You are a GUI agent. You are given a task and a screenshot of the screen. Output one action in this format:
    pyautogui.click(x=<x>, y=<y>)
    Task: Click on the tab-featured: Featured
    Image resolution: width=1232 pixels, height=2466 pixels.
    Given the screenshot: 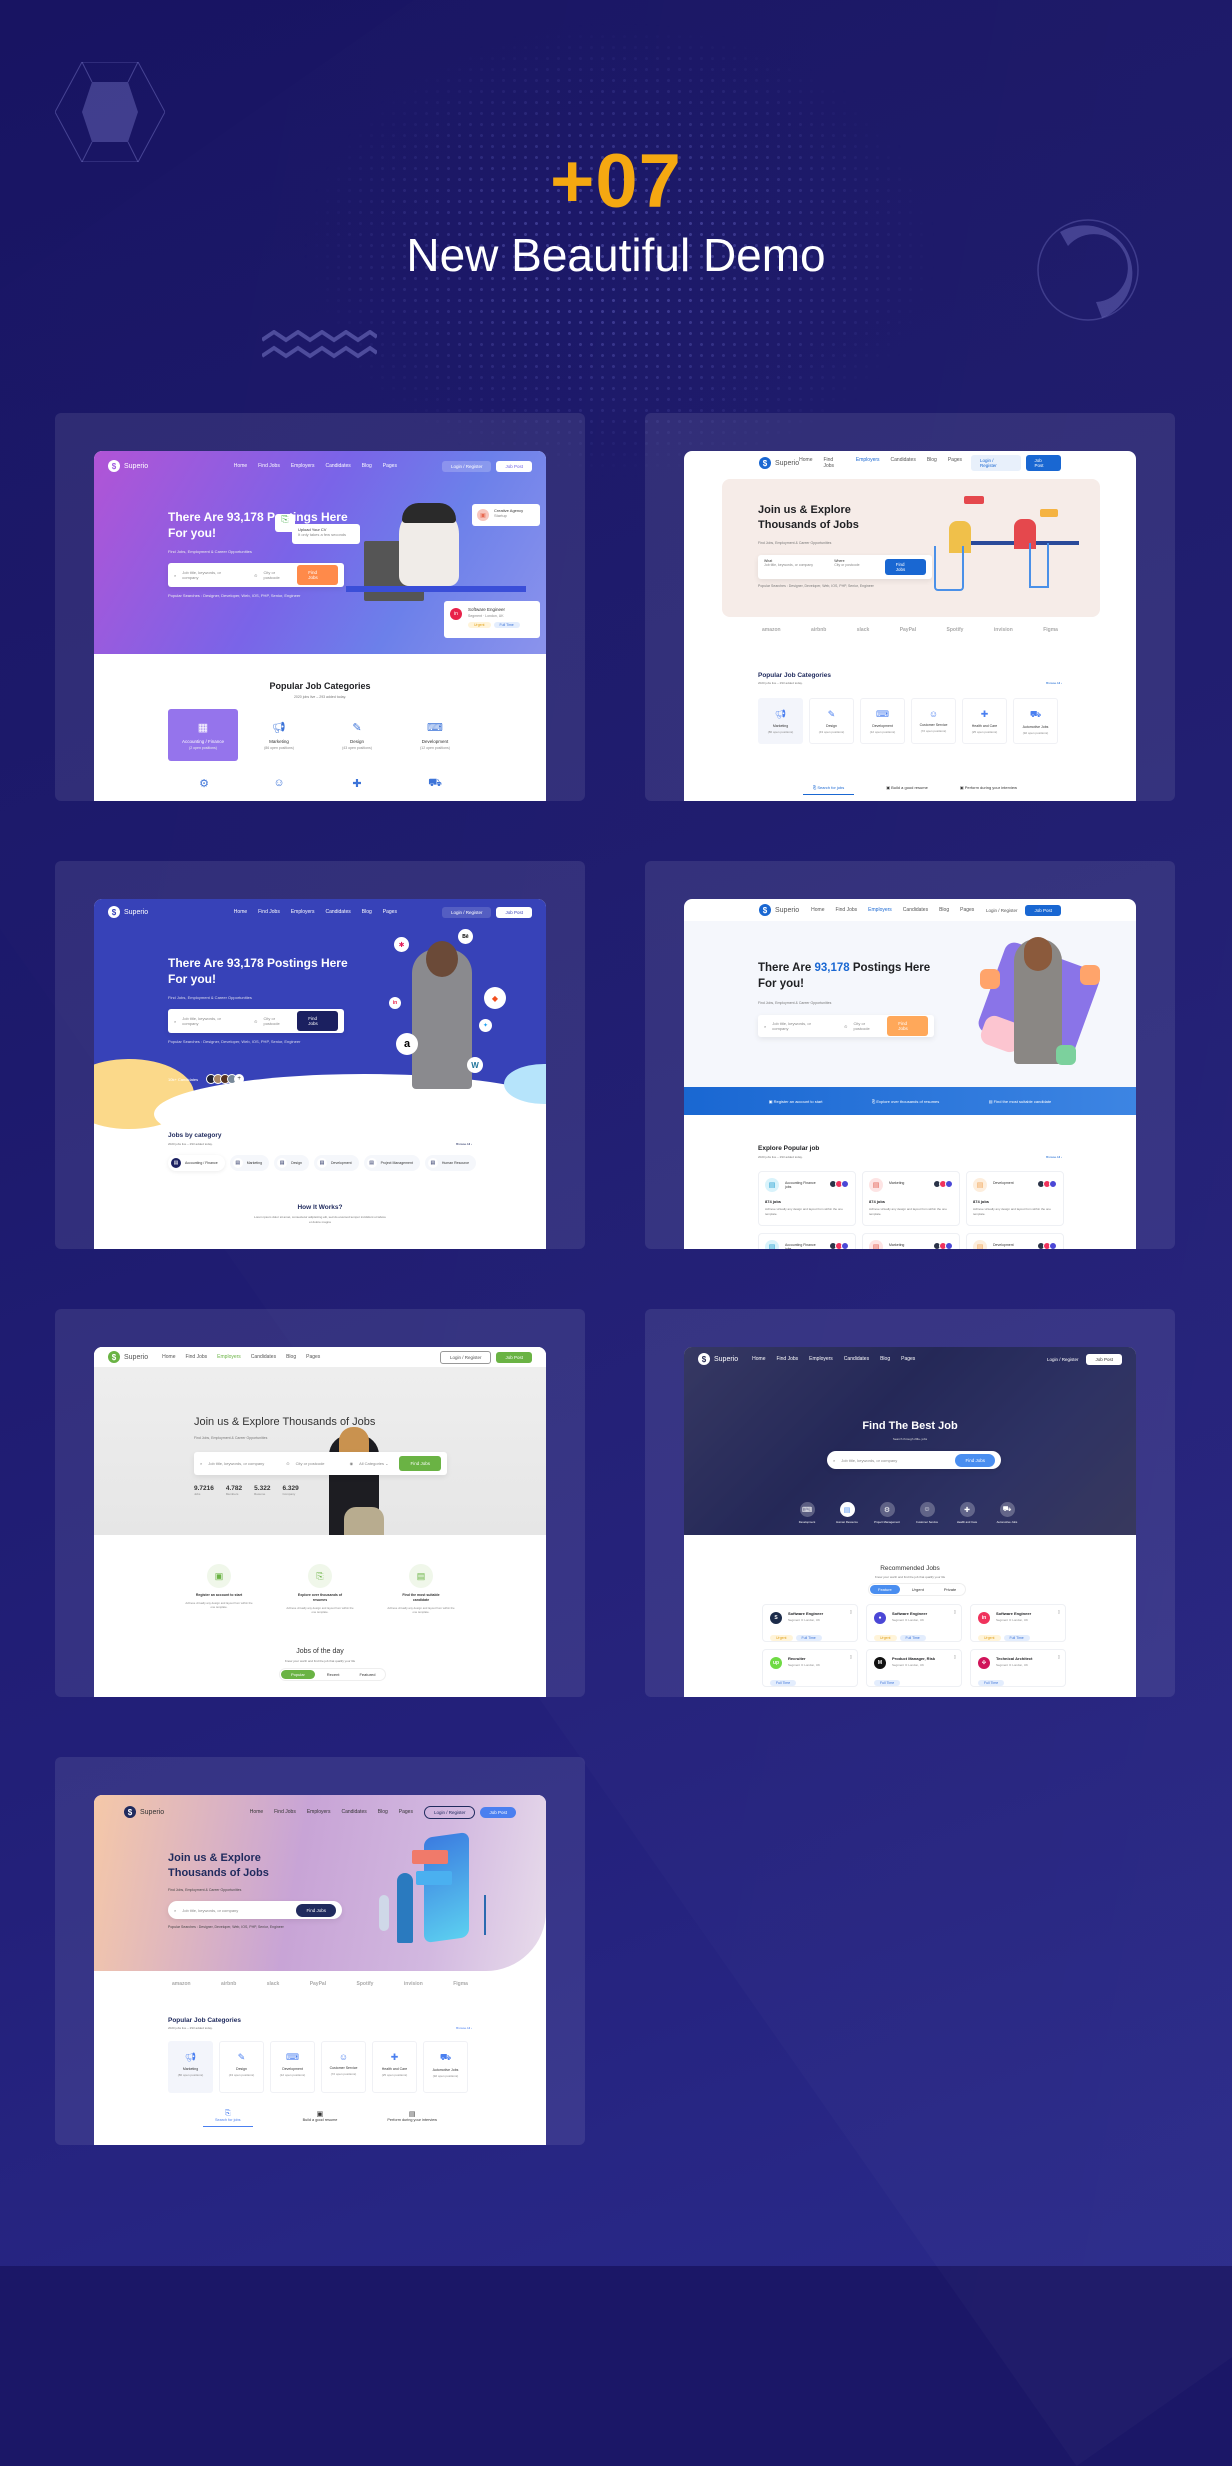 What is the action you would take?
    pyautogui.click(x=367, y=1674)
    